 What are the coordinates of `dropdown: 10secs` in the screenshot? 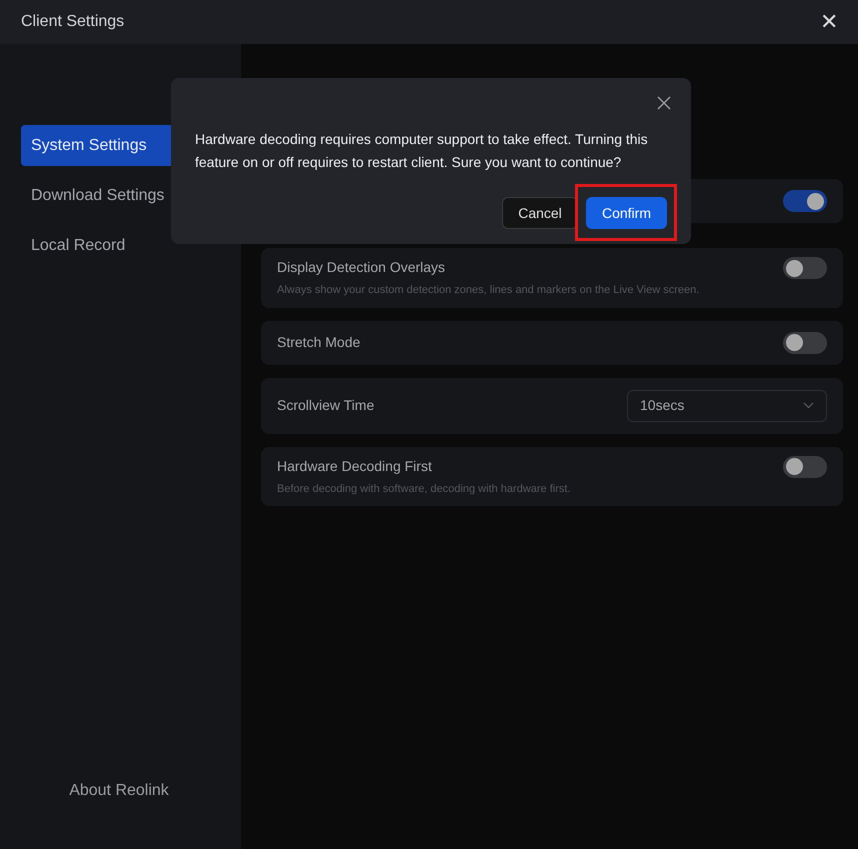 It's located at (727, 406).